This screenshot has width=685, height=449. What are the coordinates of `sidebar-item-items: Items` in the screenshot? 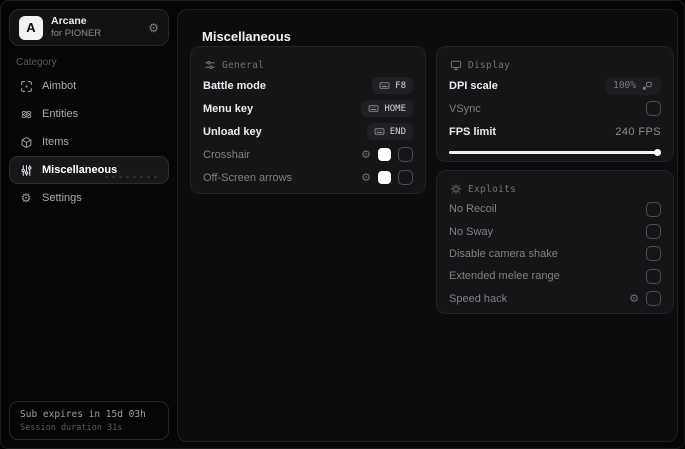 It's located at (89, 142).